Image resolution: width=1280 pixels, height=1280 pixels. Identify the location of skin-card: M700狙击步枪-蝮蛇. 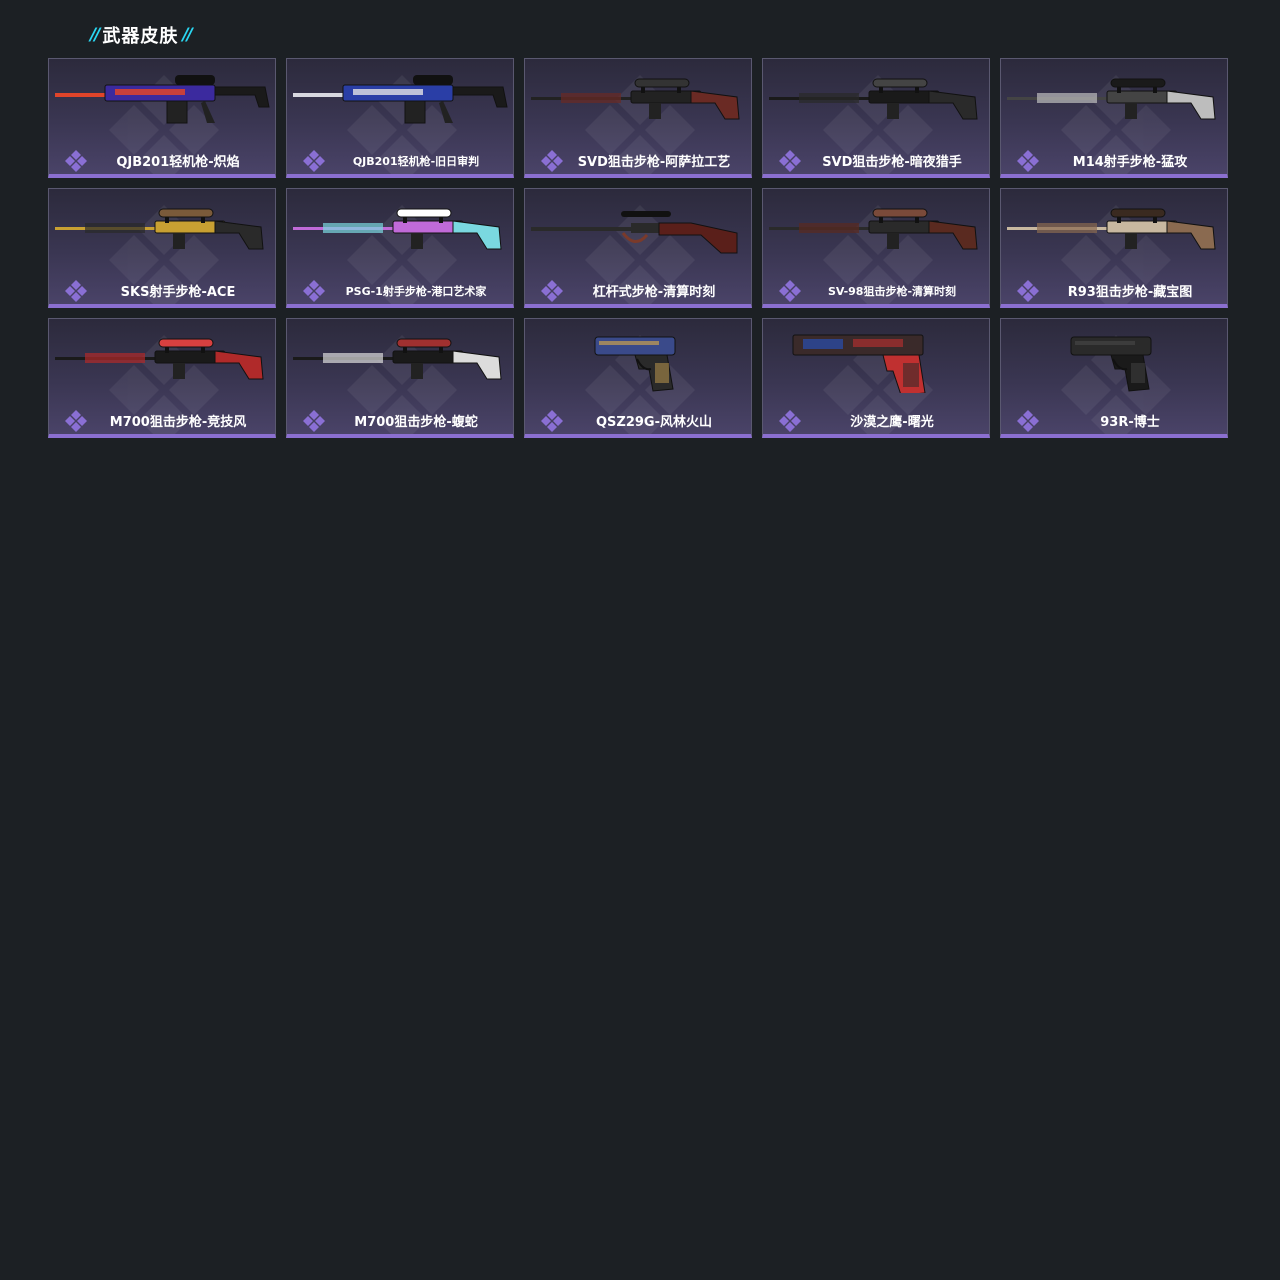
(400, 378).